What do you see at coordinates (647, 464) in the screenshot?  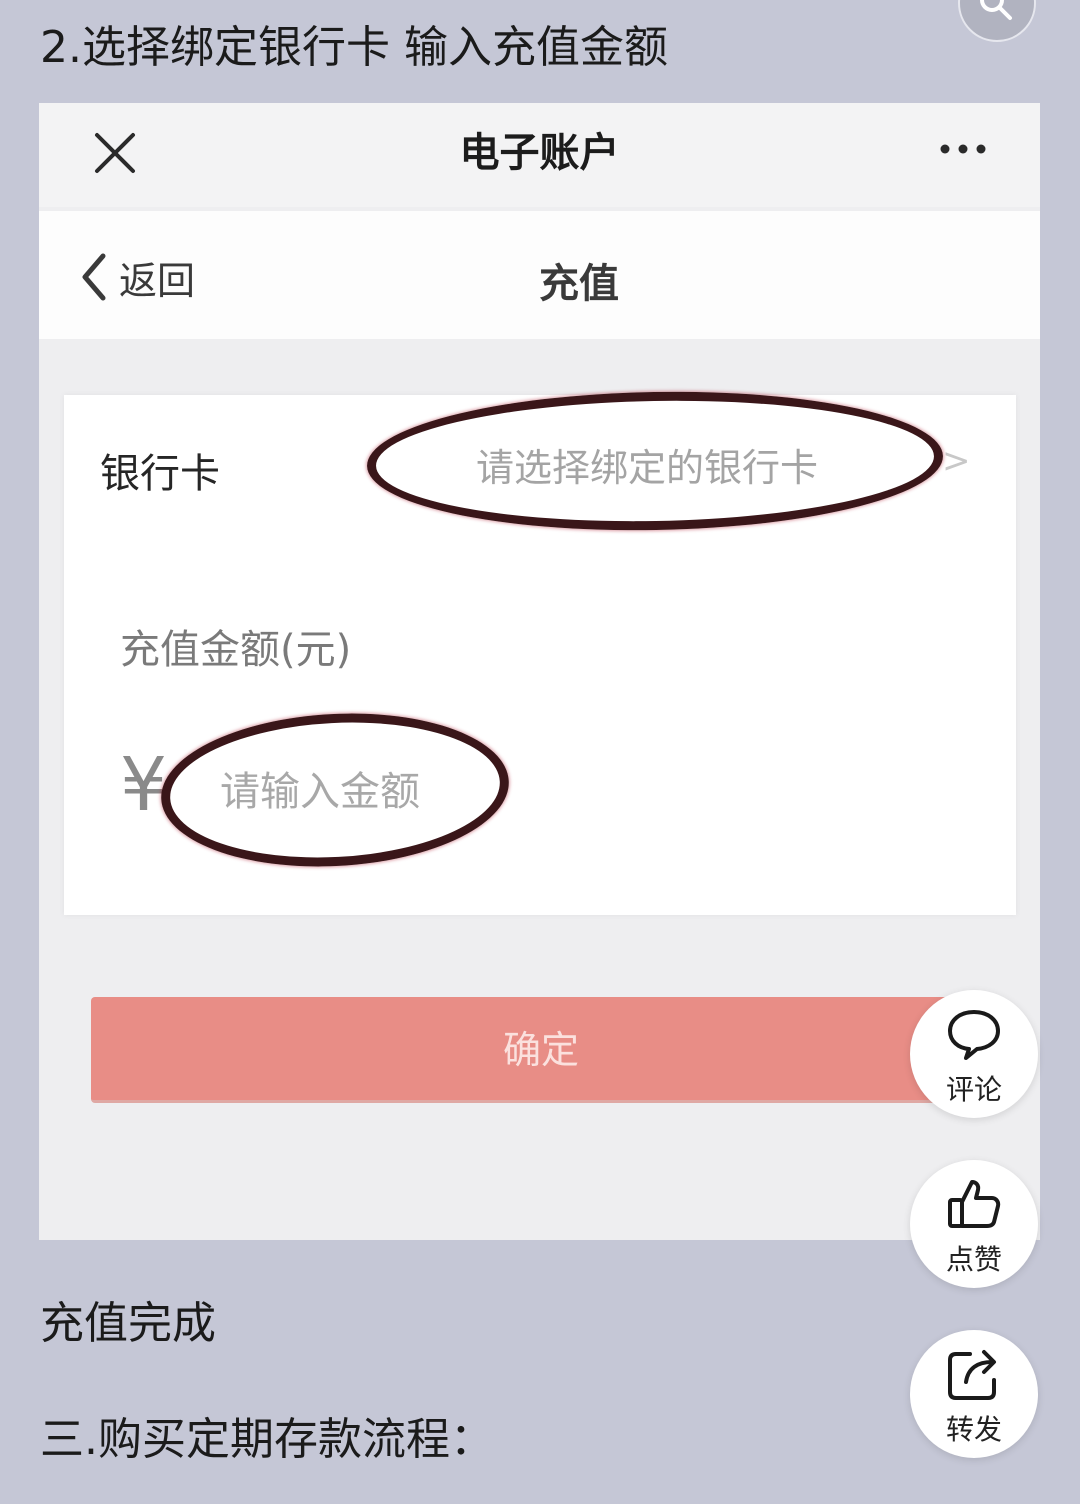 I see `bank-card-select: 请选择绑定的银行卡` at bounding box center [647, 464].